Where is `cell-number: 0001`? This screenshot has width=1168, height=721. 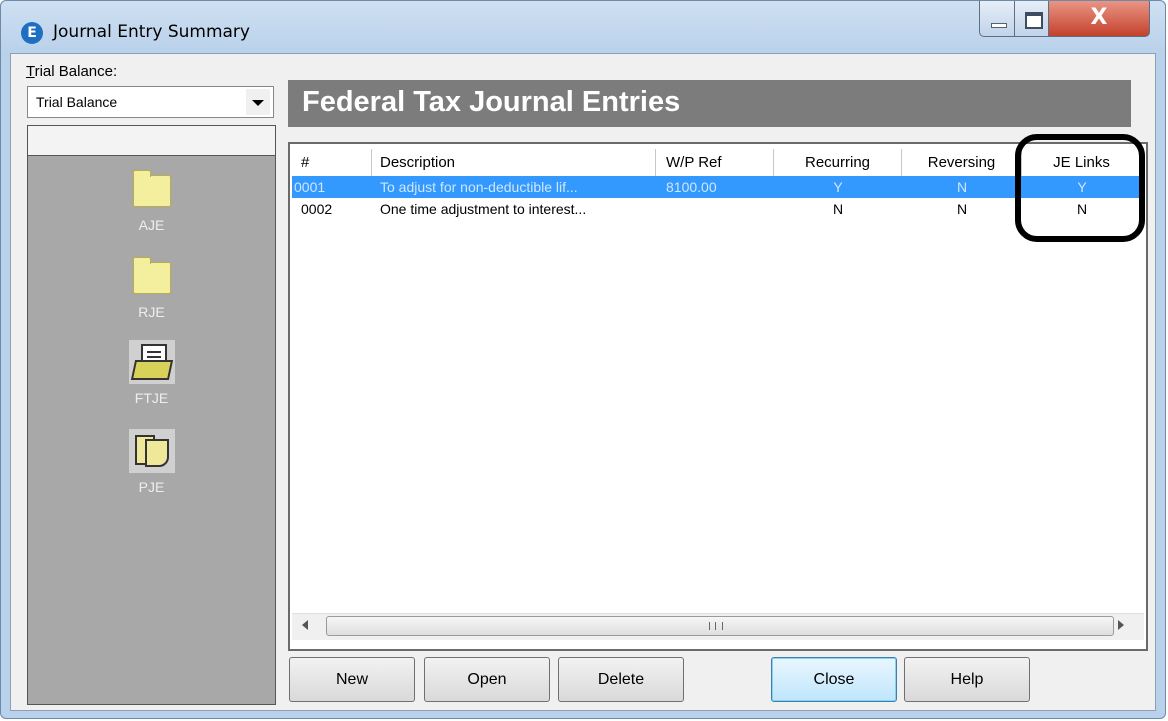
cell-number: 0001 is located at coordinates (310, 187).